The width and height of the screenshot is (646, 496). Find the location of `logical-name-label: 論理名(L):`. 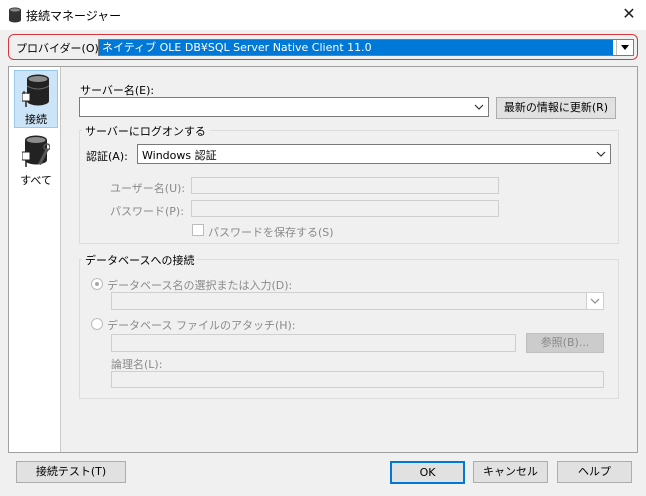

logical-name-label: 論理名(L): is located at coordinates (137, 364).